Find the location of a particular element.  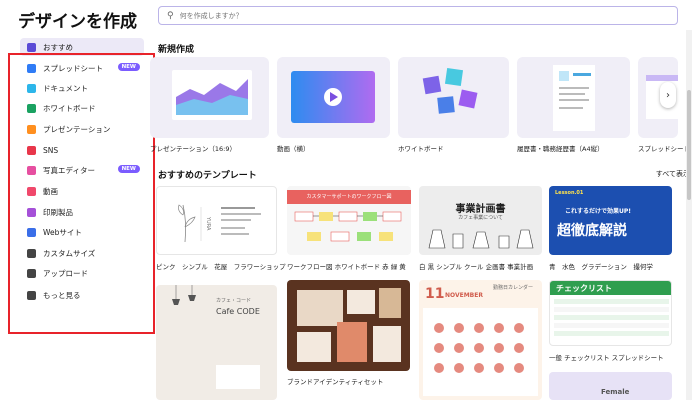

flower-card-name: YURA is located at coordinates (208, 224).